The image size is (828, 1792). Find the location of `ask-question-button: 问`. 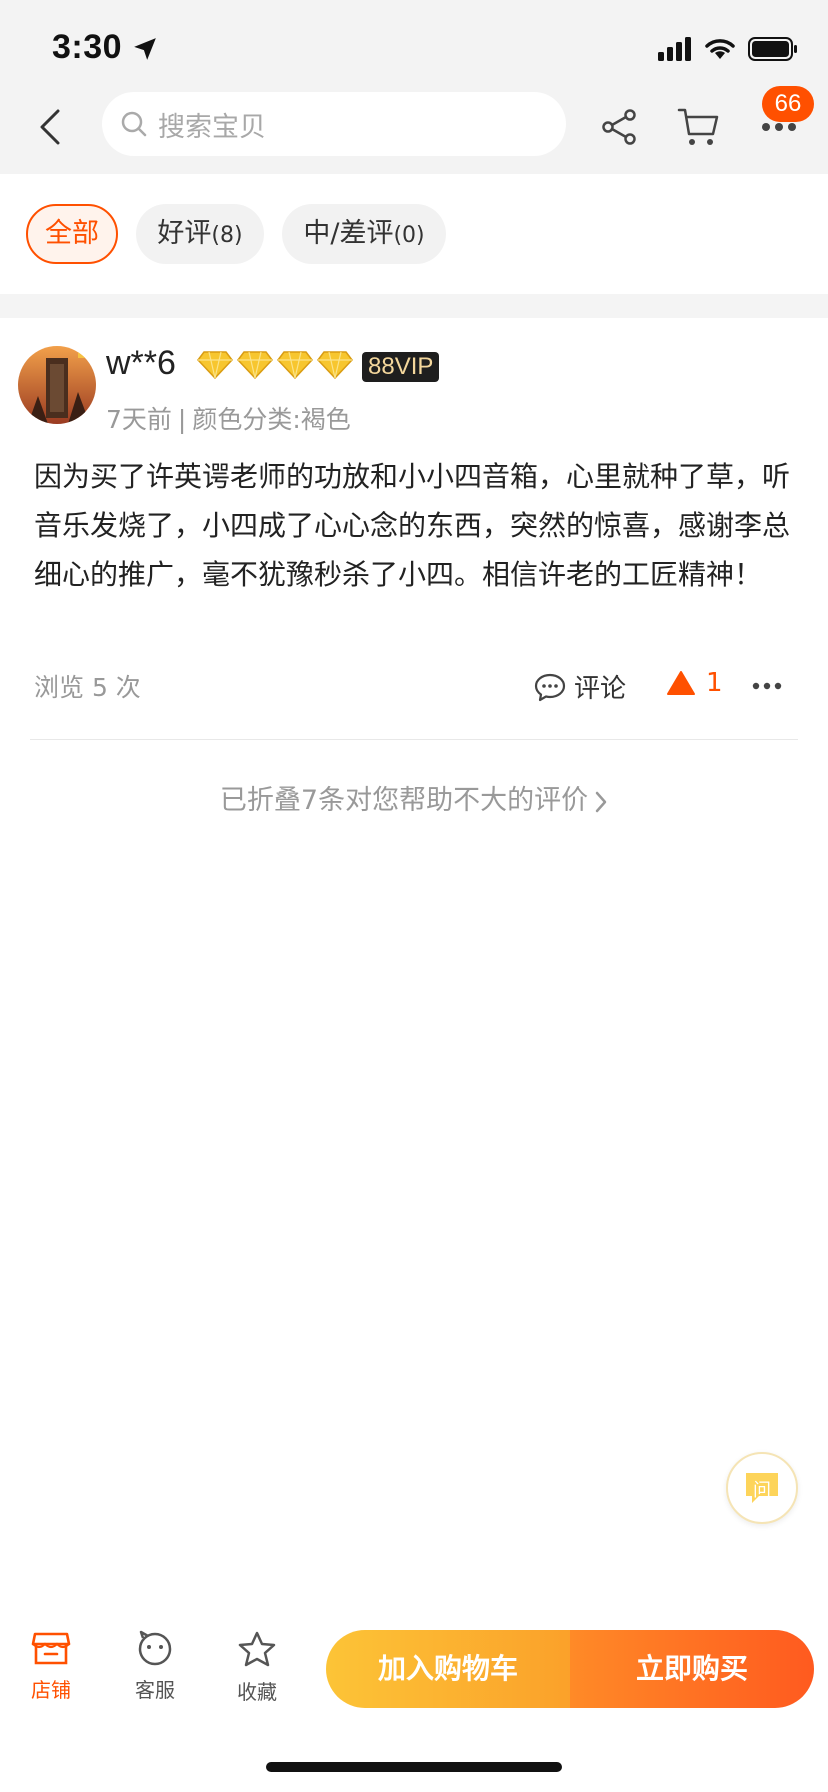

ask-question-button: 问 is located at coordinates (762, 1488).